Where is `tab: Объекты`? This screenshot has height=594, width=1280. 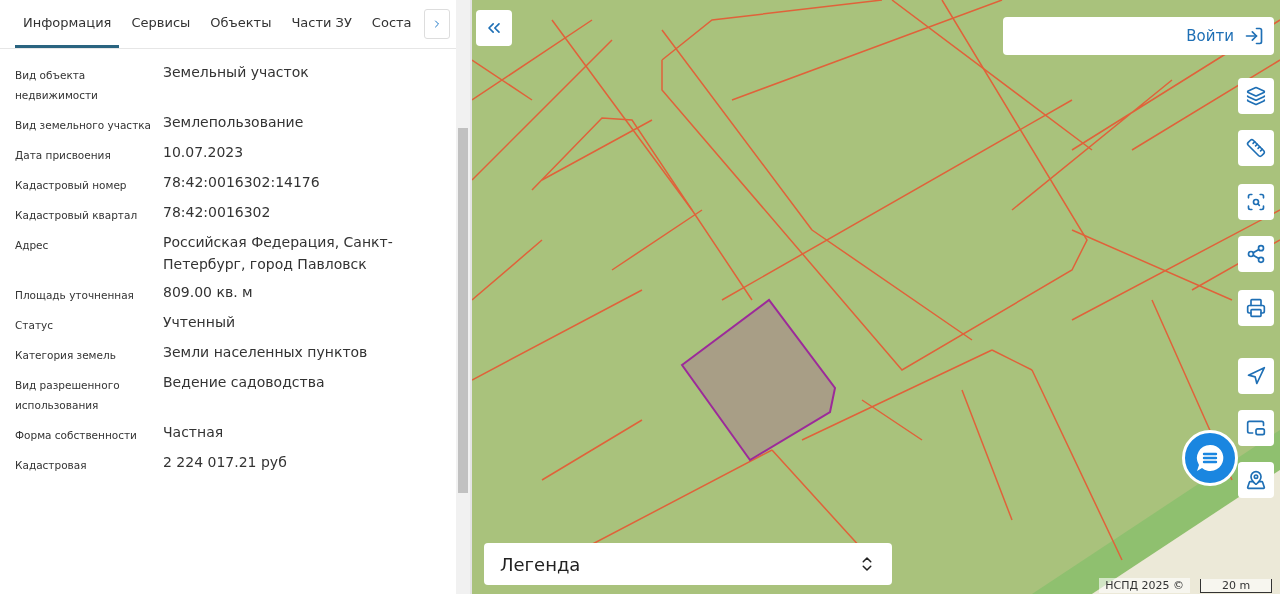
tab: Объекты is located at coordinates (241, 24).